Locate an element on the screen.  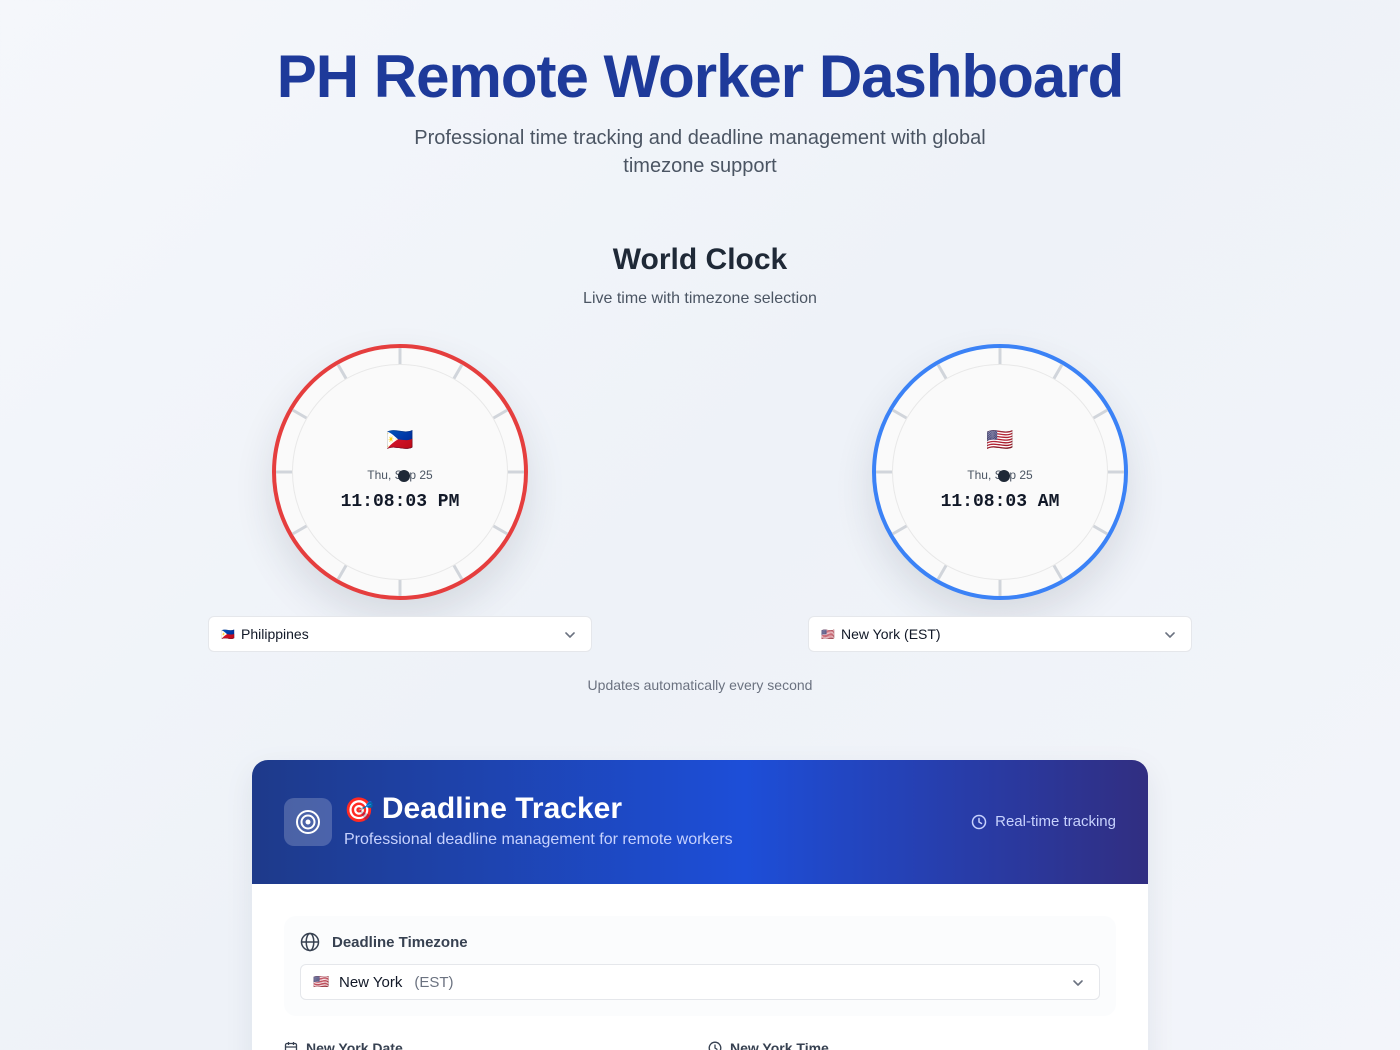
deadline-timezone-select: 🇺🇸 New York (EST) is located at coordinates (700, 982).